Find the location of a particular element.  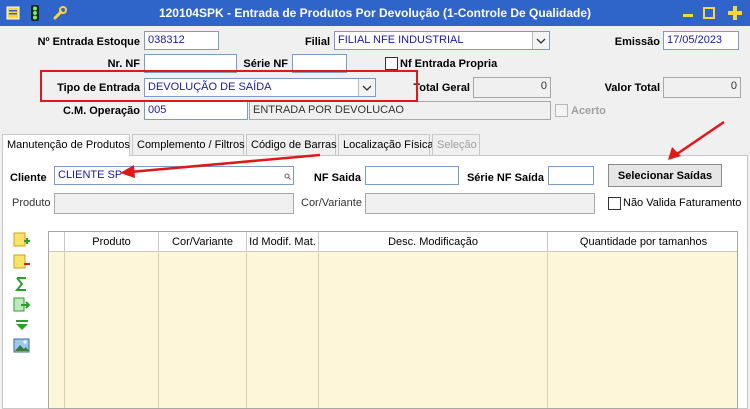

naovalida-label: Não Valida Faturamento is located at coordinates (682, 203).